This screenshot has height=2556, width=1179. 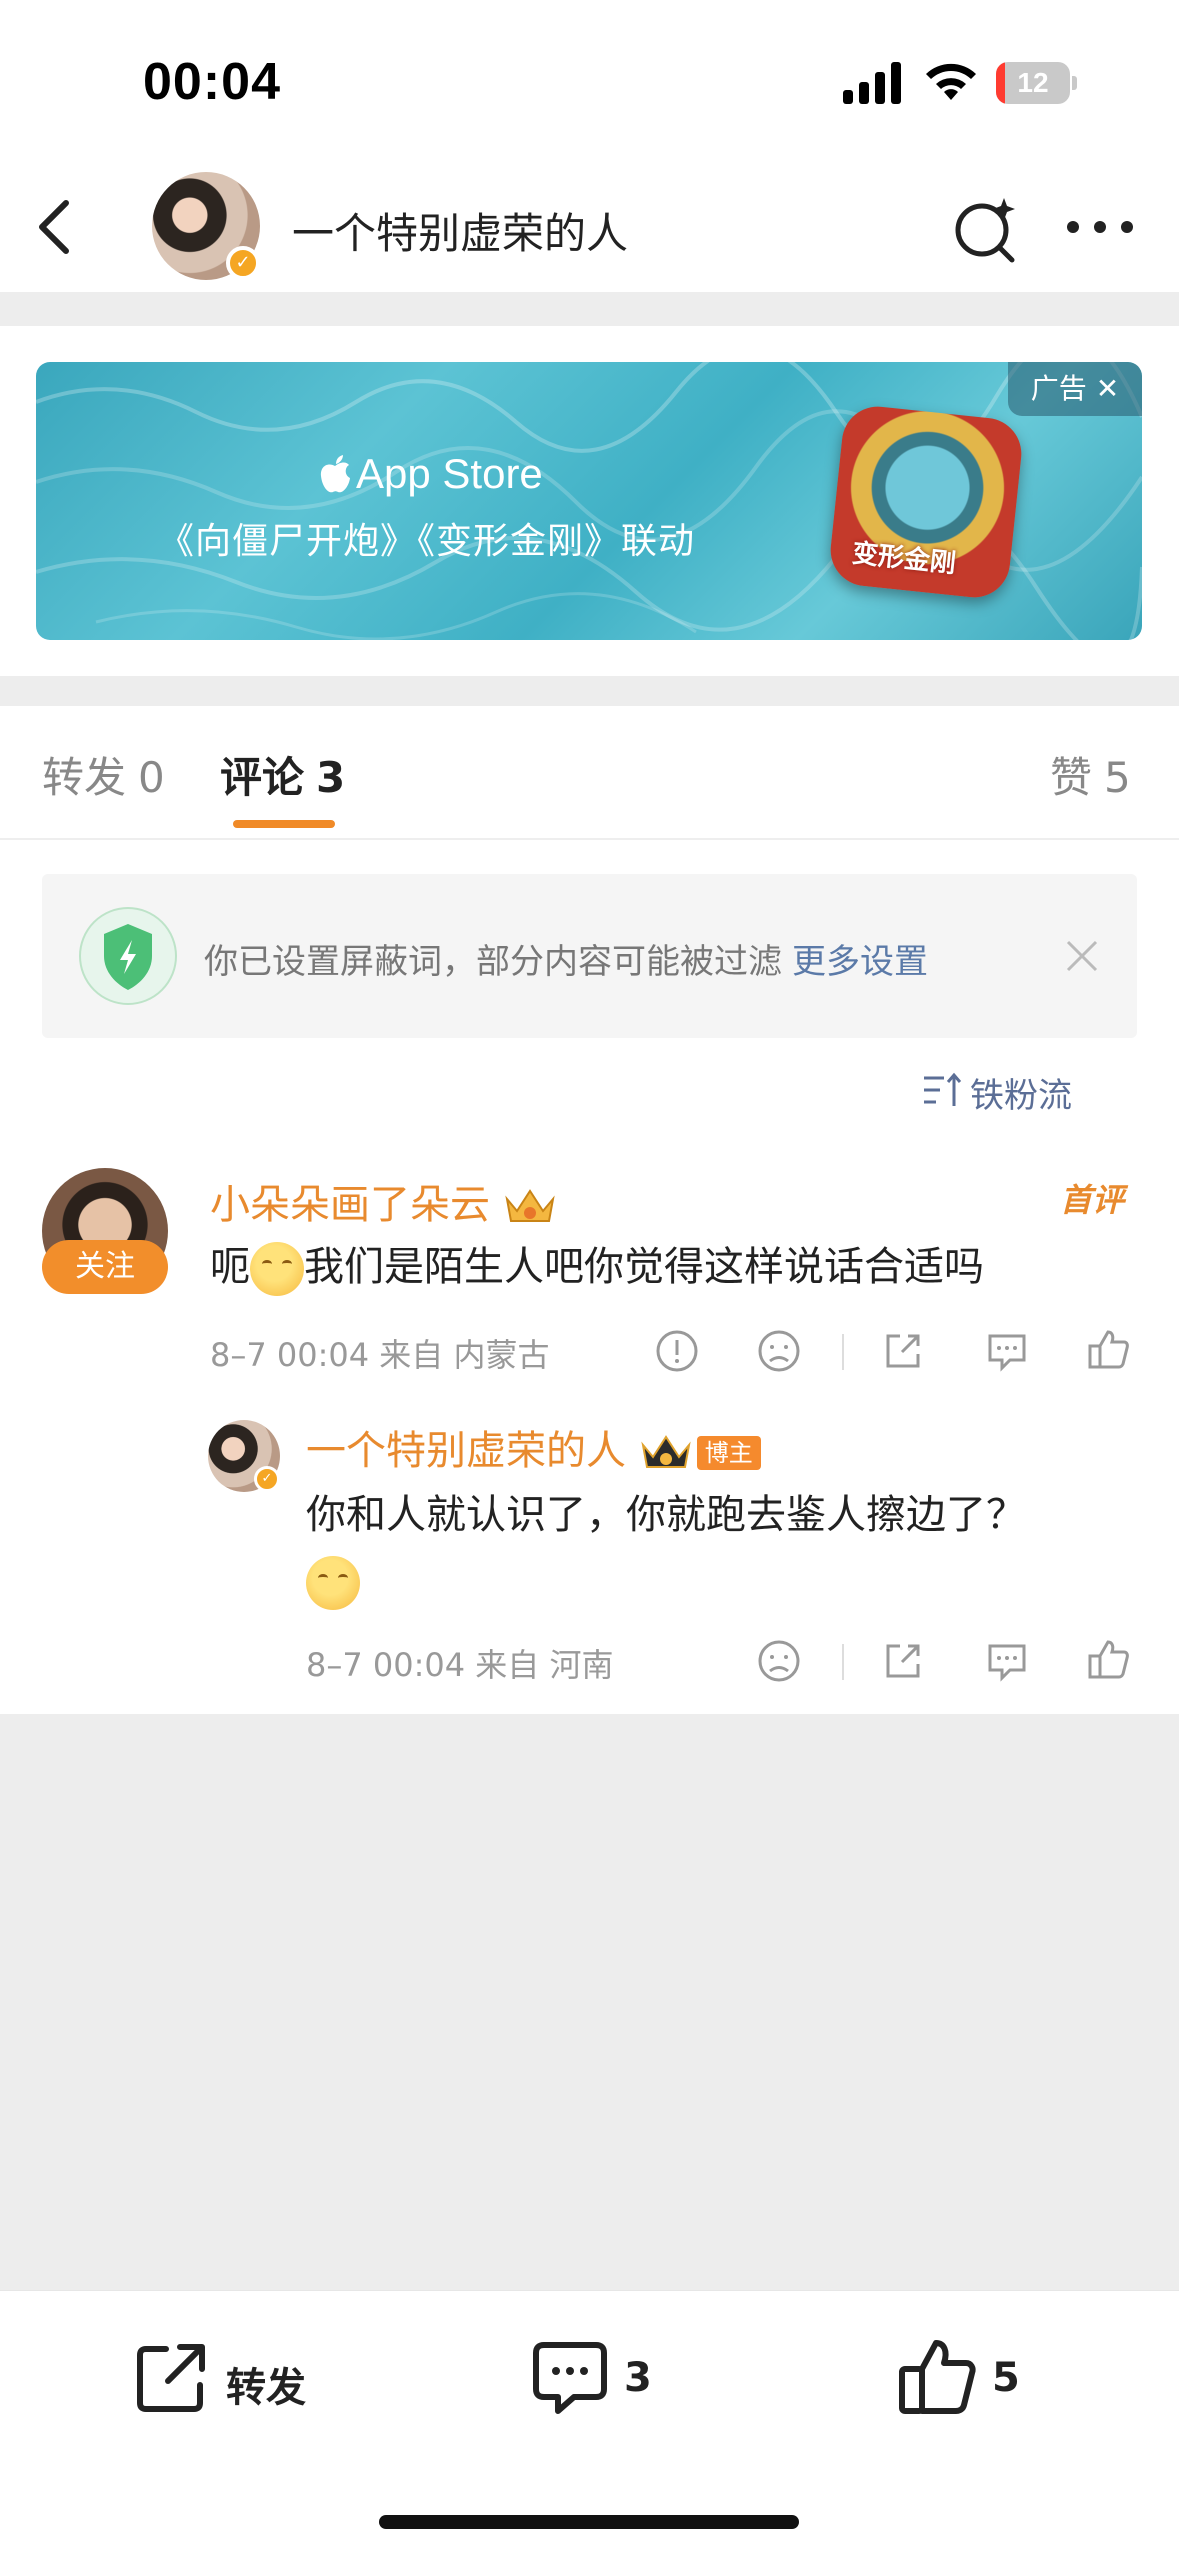 What do you see at coordinates (460, 1665) in the screenshot?
I see `comment-meta: 8–7 00:04 来自 河南` at bounding box center [460, 1665].